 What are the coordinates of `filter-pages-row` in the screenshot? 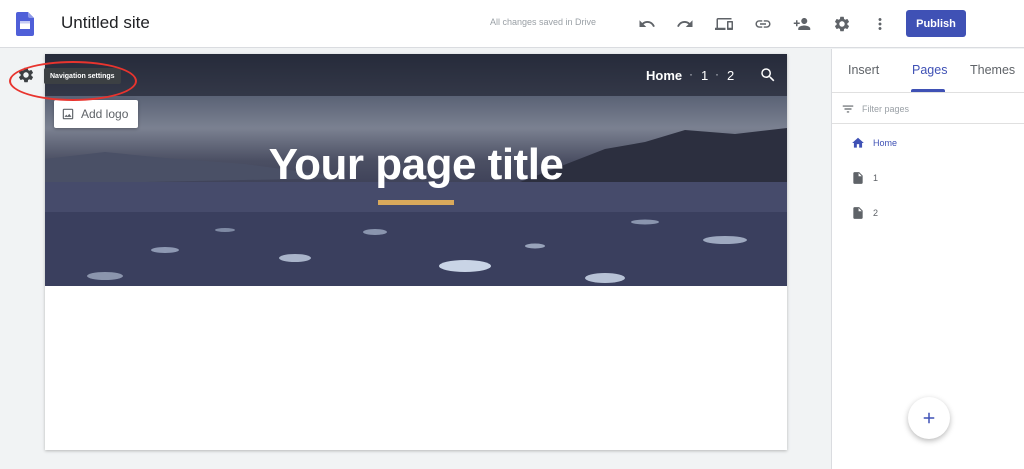 It's located at (928, 108).